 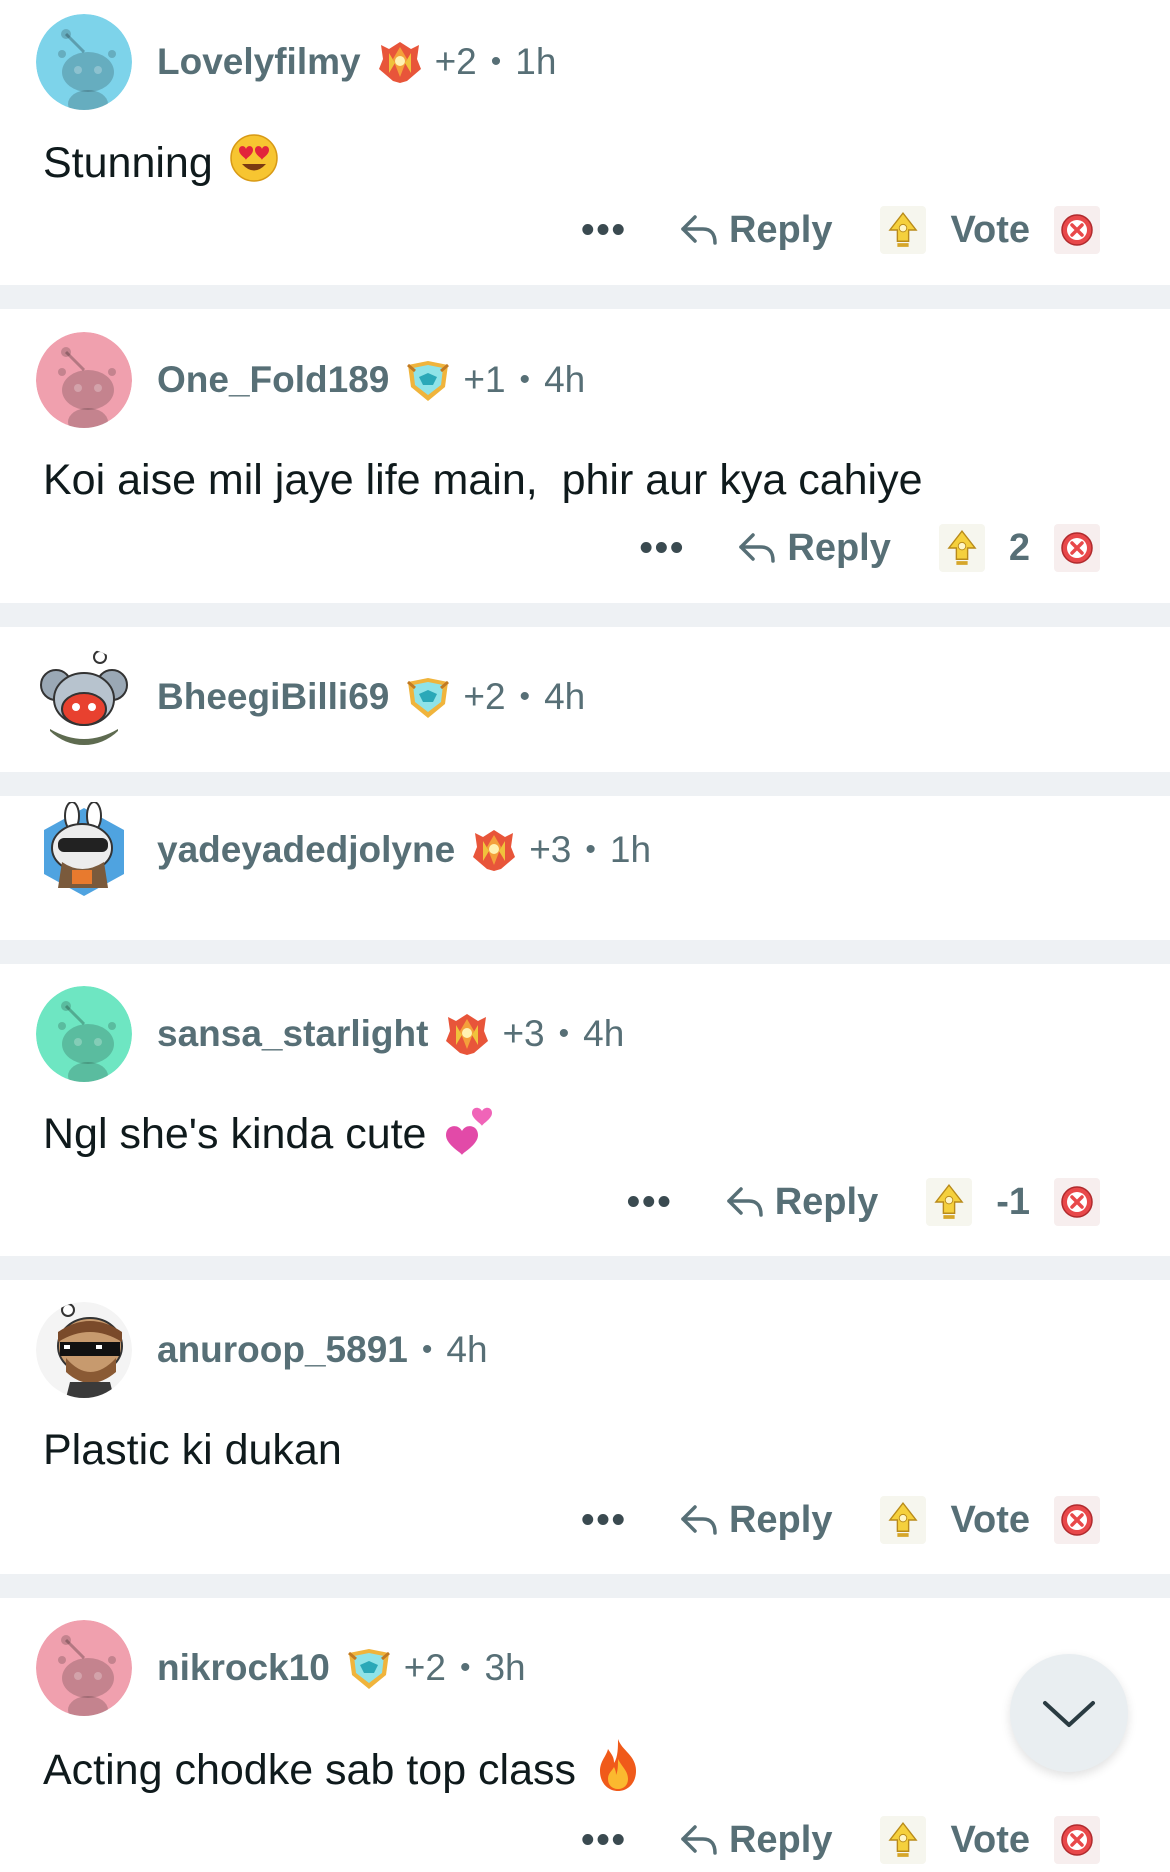 What do you see at coordinates (1019, 547) in the screenshot?
I see `vote-count: 2` at bounding box center [1019, 547].